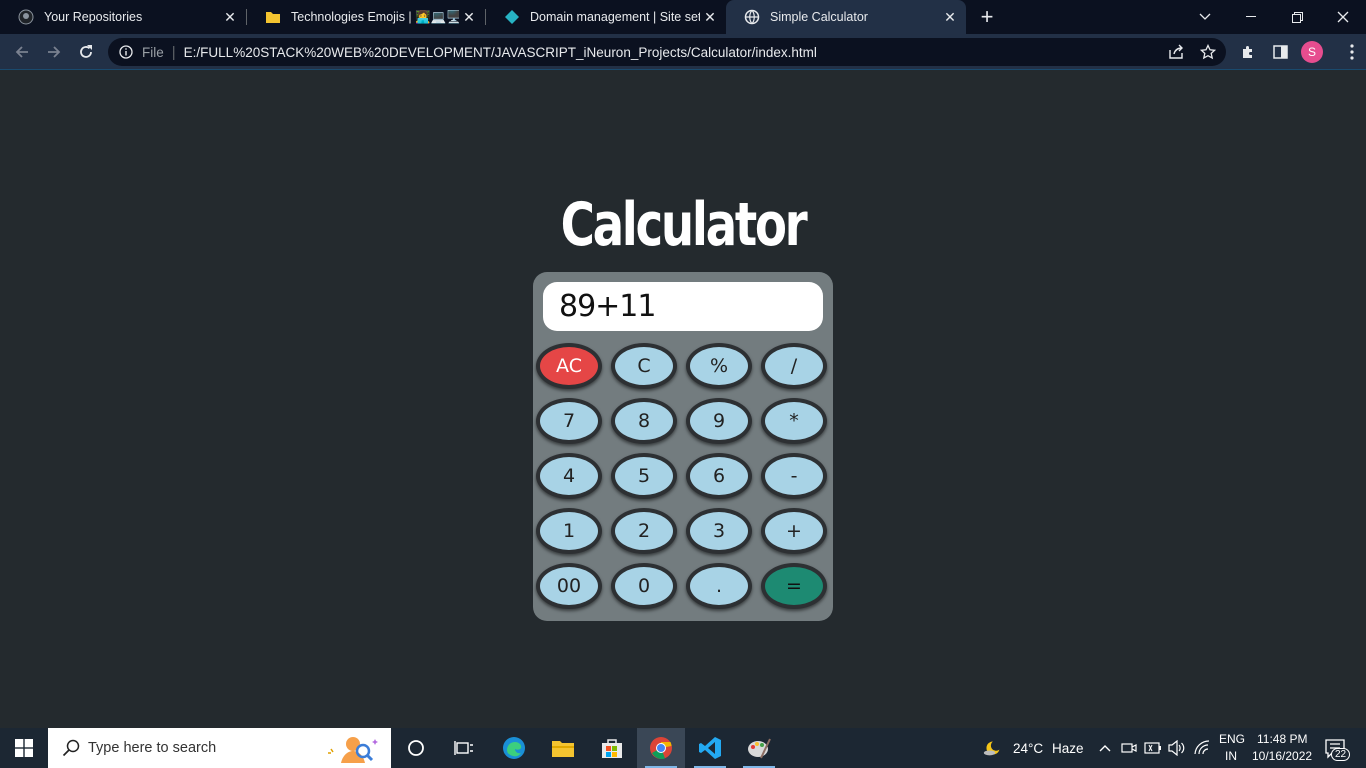  I want to click on key-0-button: 0, so click(644, 586).